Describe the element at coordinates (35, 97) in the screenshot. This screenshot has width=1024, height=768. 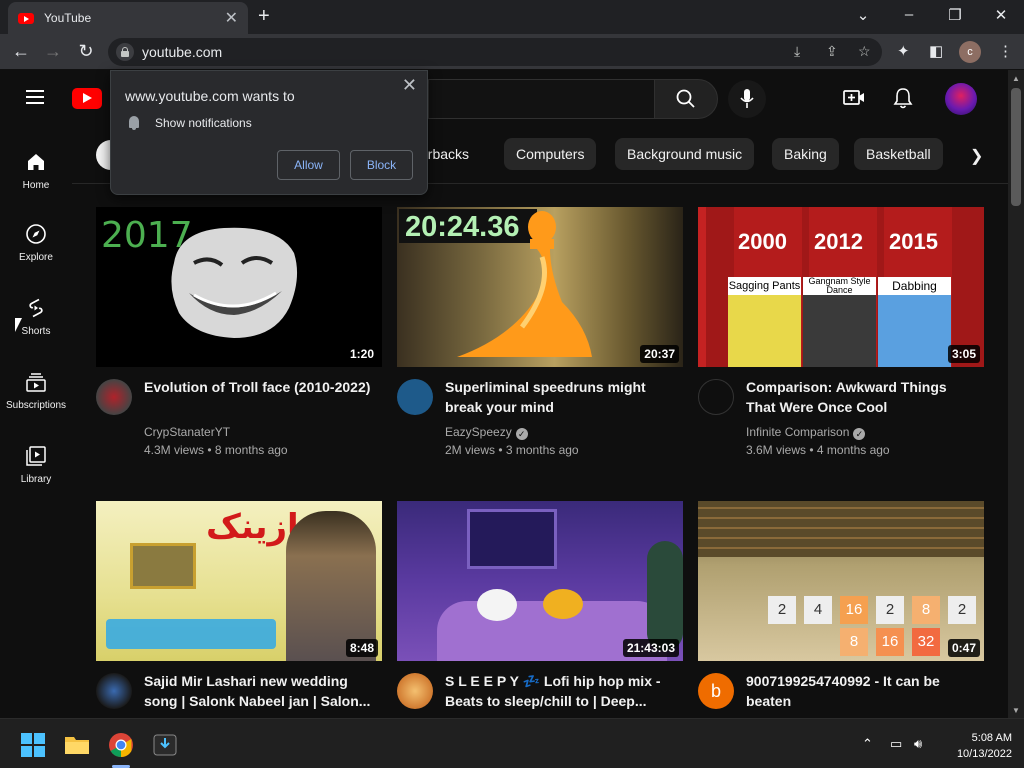
I see `hamburger-menu-icon` at that location.